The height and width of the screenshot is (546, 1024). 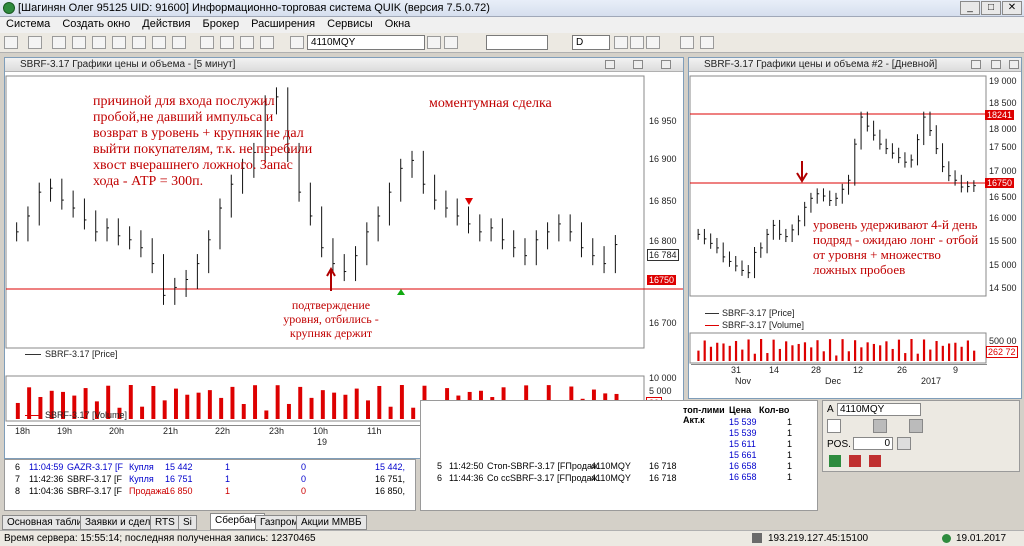 I want to click on chevron-down-icon, so click(x=434, y=42).